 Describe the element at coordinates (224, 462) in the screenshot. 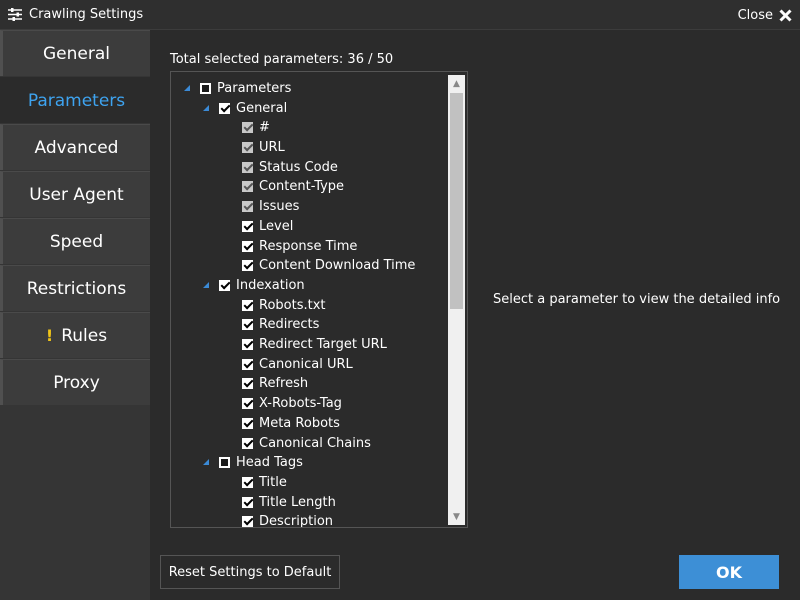

I see `checkbox-head-tags` at that location.